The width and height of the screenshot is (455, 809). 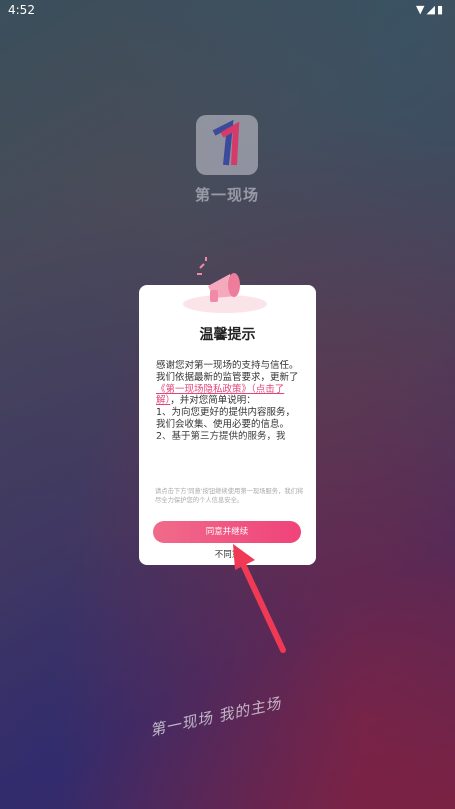 What do you see at coordinates (21, 10) in the screenshot?
I see `status-time: 4:52` at bounding box center [21, 10].